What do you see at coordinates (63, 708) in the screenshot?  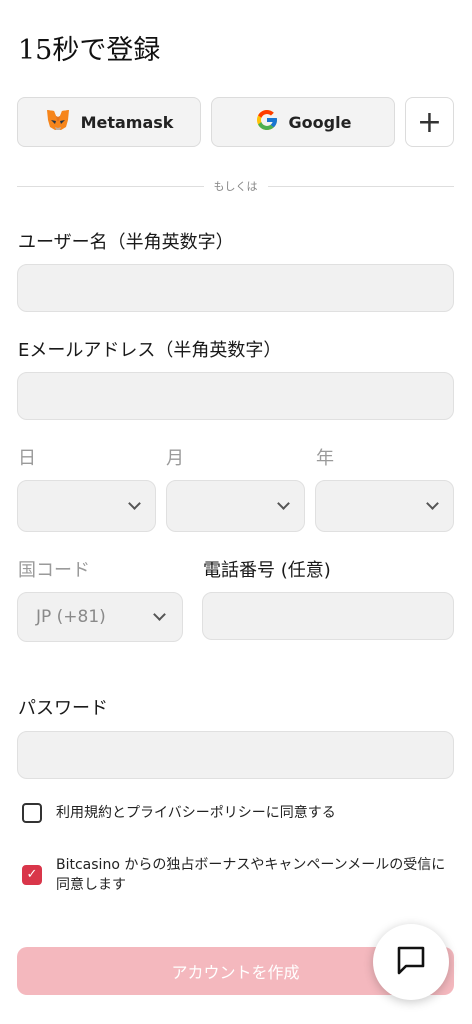 I see `password-label: パスワード` at bounding box center [63, 708].